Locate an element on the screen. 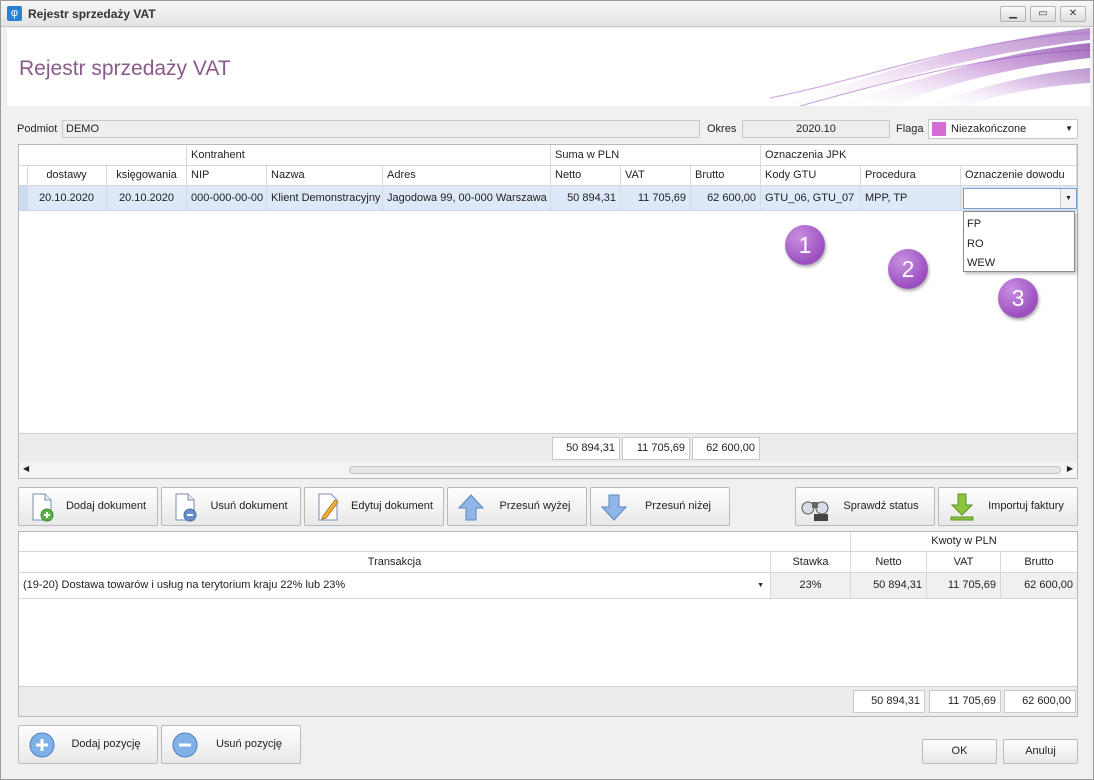 The height and width of the screenshot is (780, 1094). move-up-label: Przesuń wyżej is located at coordinates (535, 506).